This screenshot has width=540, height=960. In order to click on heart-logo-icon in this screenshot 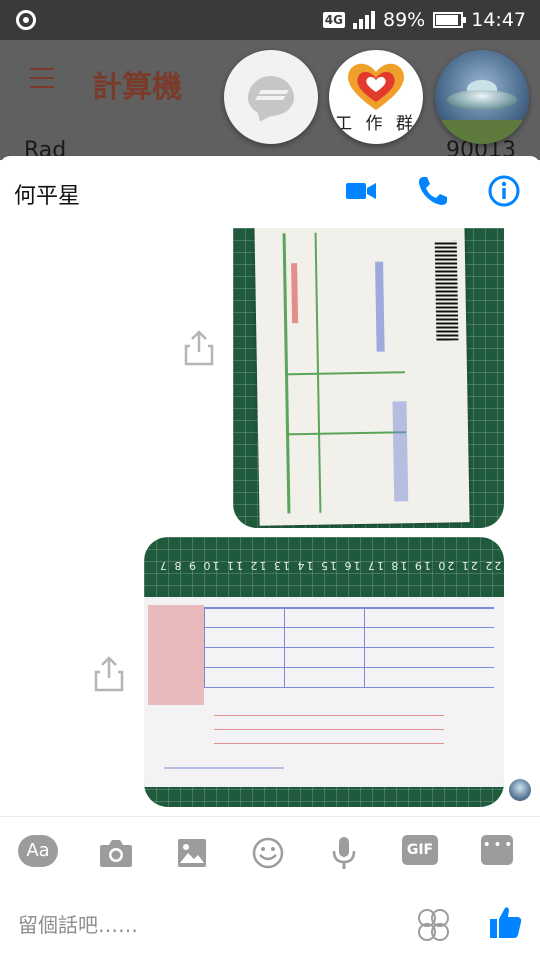, I will do `click(376, 86)`.